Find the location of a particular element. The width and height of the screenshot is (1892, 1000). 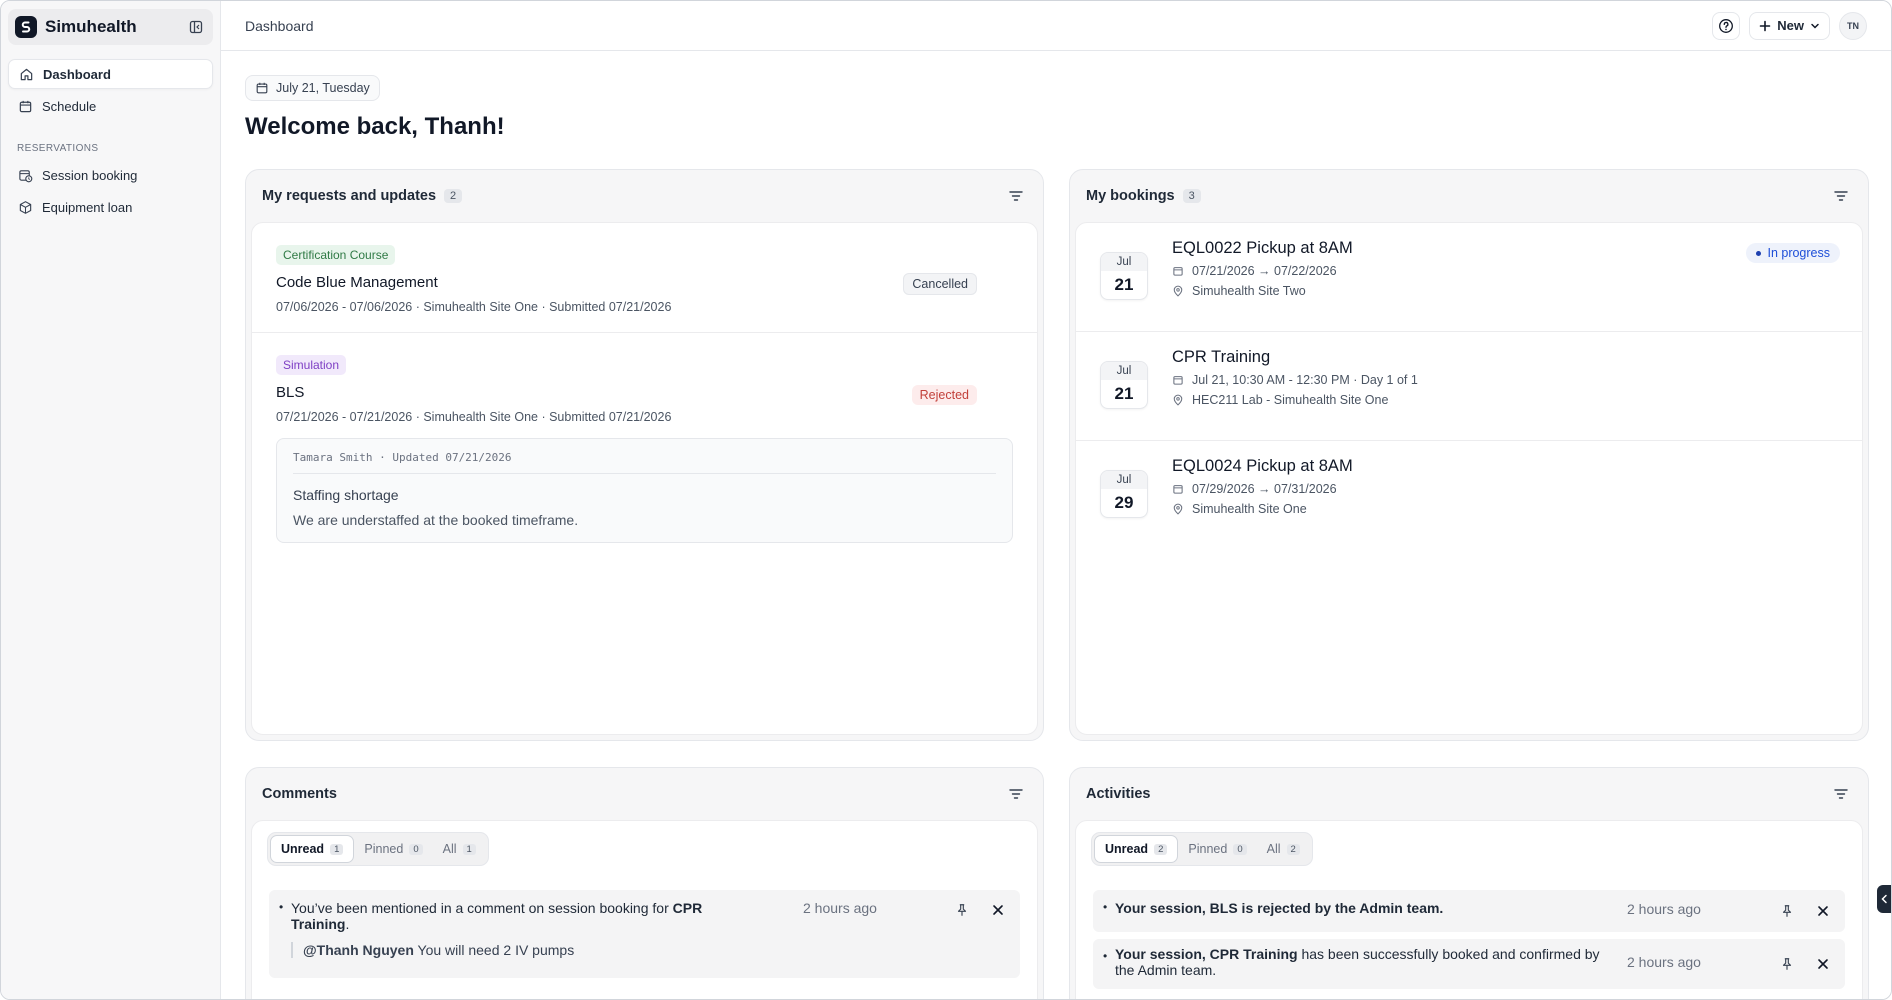

activities-tabs: Unread 2 Pinned 0 All 2 is located at coordinates (1202, 849).